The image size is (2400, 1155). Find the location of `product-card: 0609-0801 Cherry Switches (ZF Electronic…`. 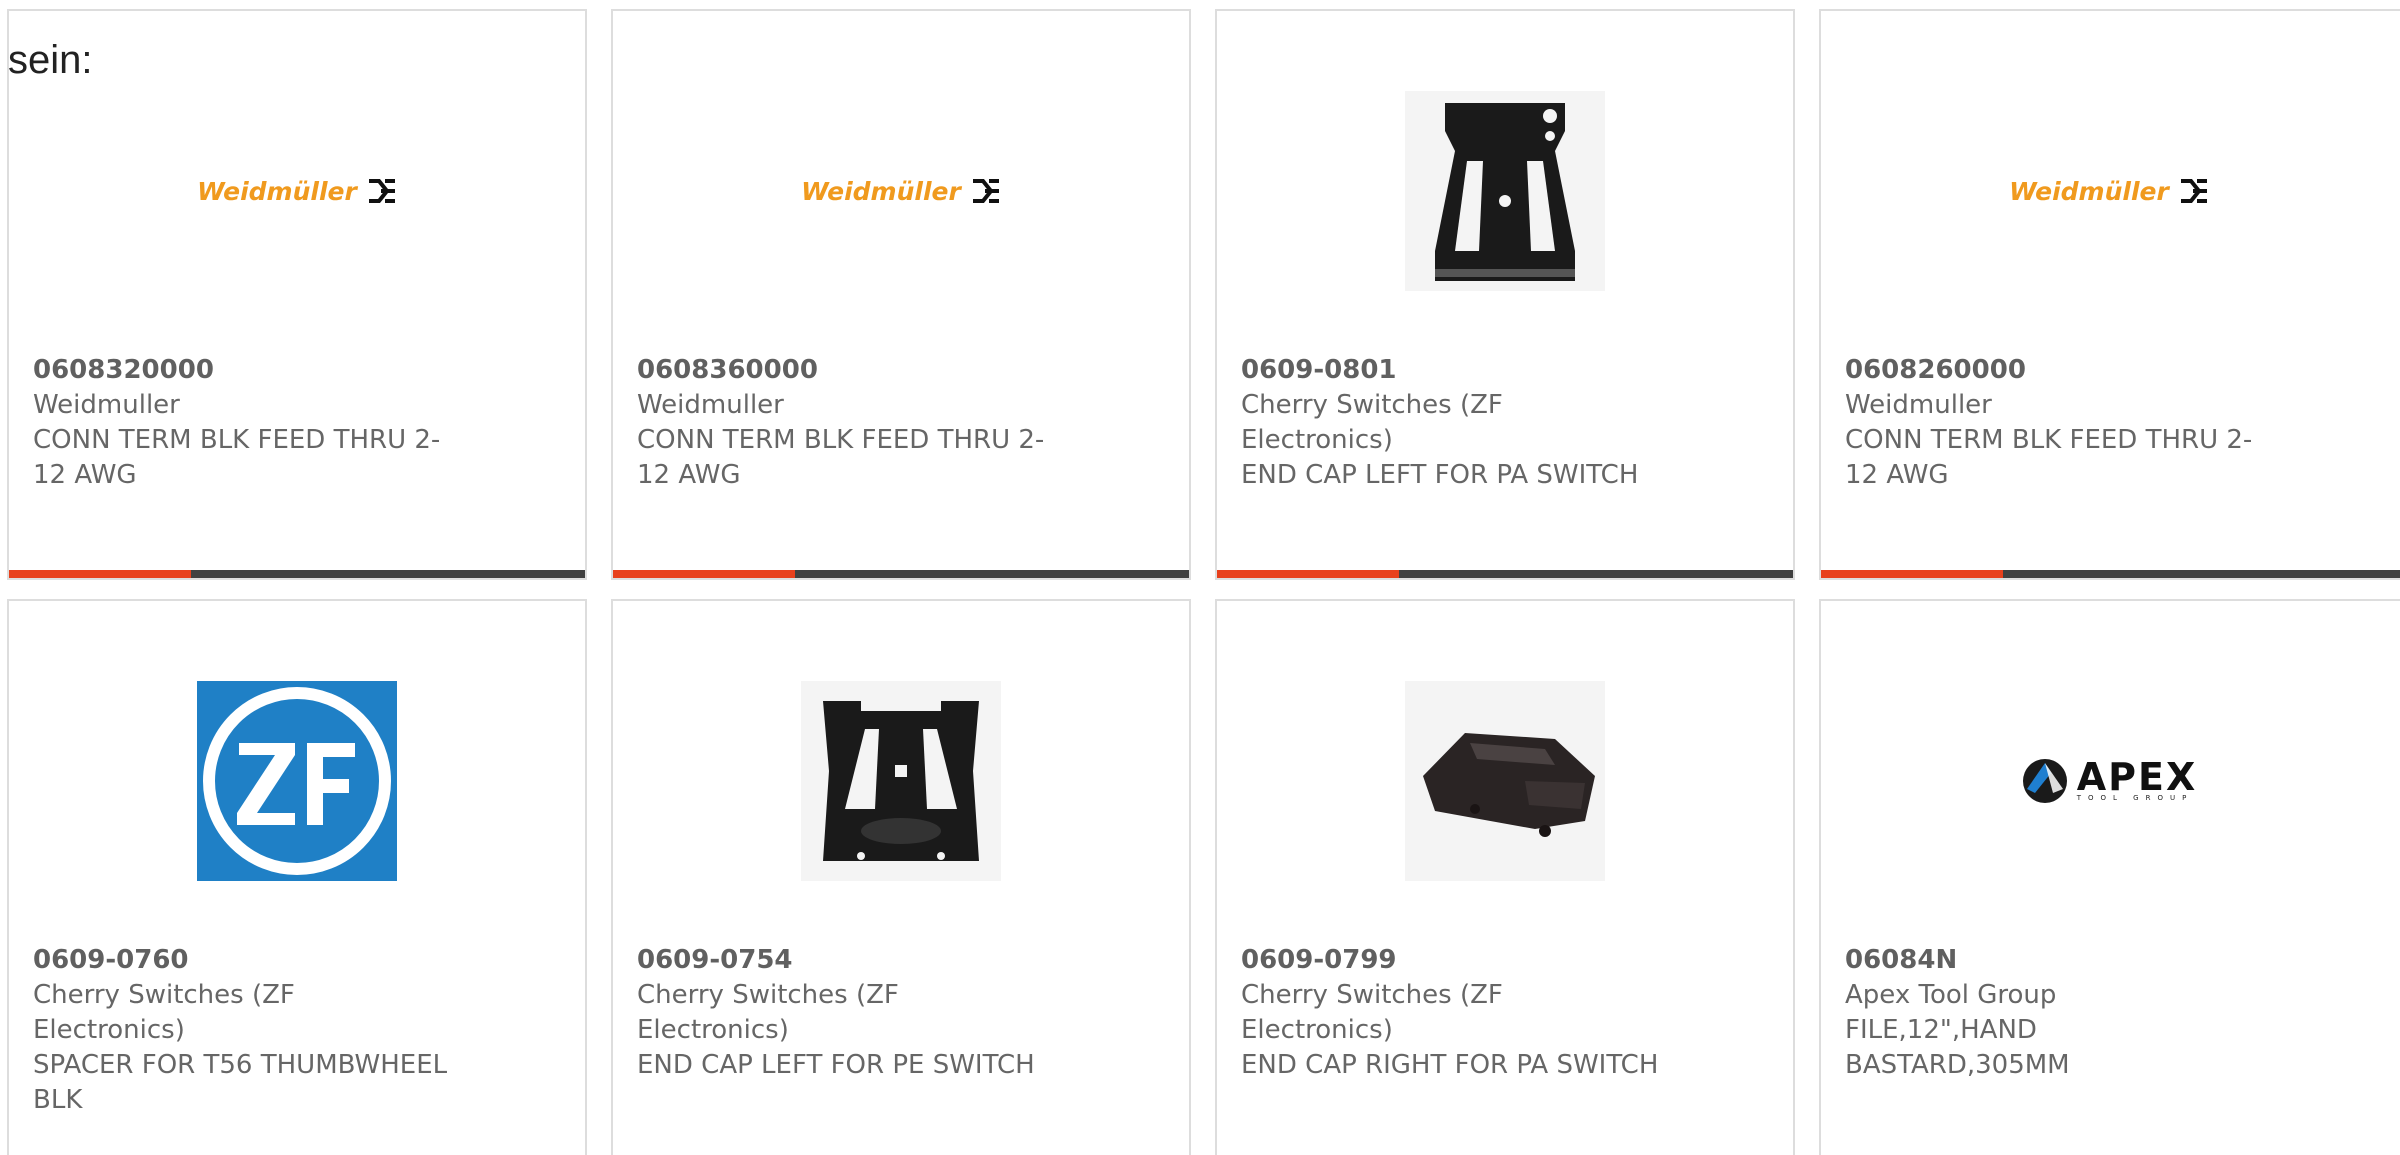

product-card: 0609-0801 Cherry Switches (ZF Electronic… is located at coordinates (1505, 294).